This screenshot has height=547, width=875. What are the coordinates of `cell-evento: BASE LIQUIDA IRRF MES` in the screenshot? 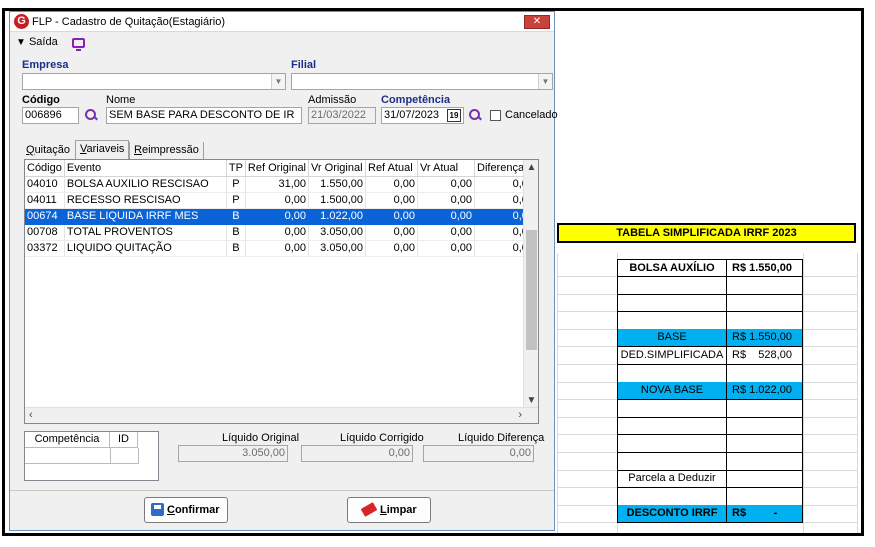 It's located at (145, 216).